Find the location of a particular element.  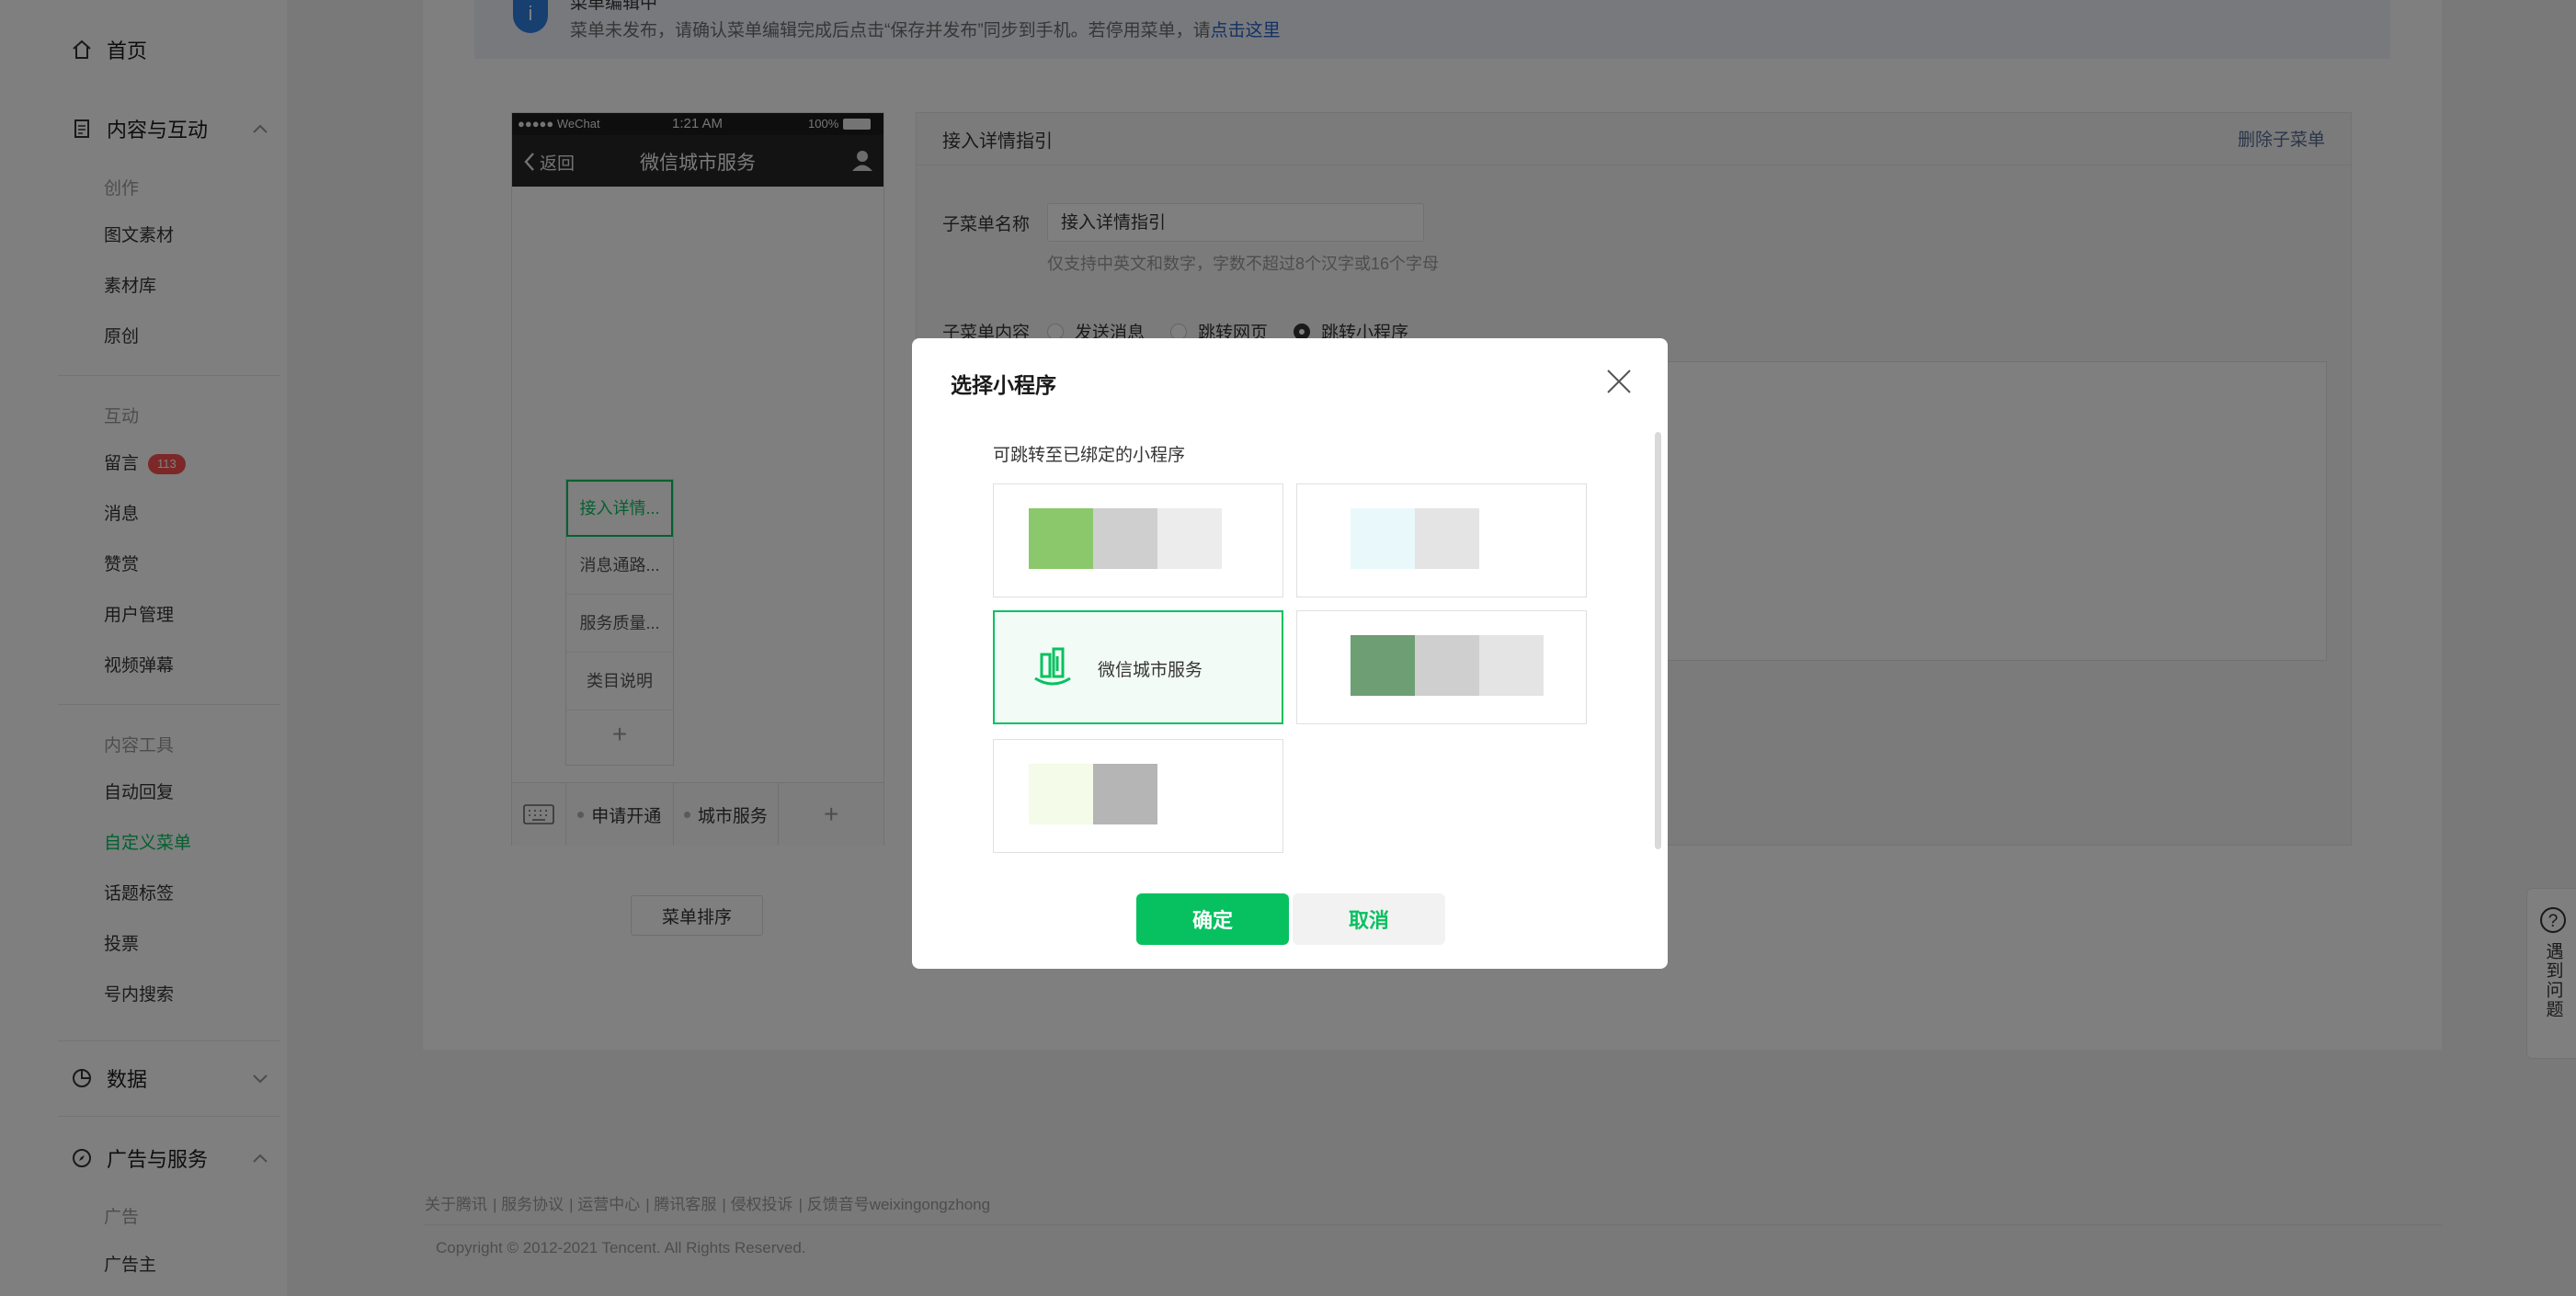

select-mini-program-dialog: 选择小程序 可跳转至已绑定的小程序 微信城市服务 确定 取消 is located at coordinates (1290, 653).